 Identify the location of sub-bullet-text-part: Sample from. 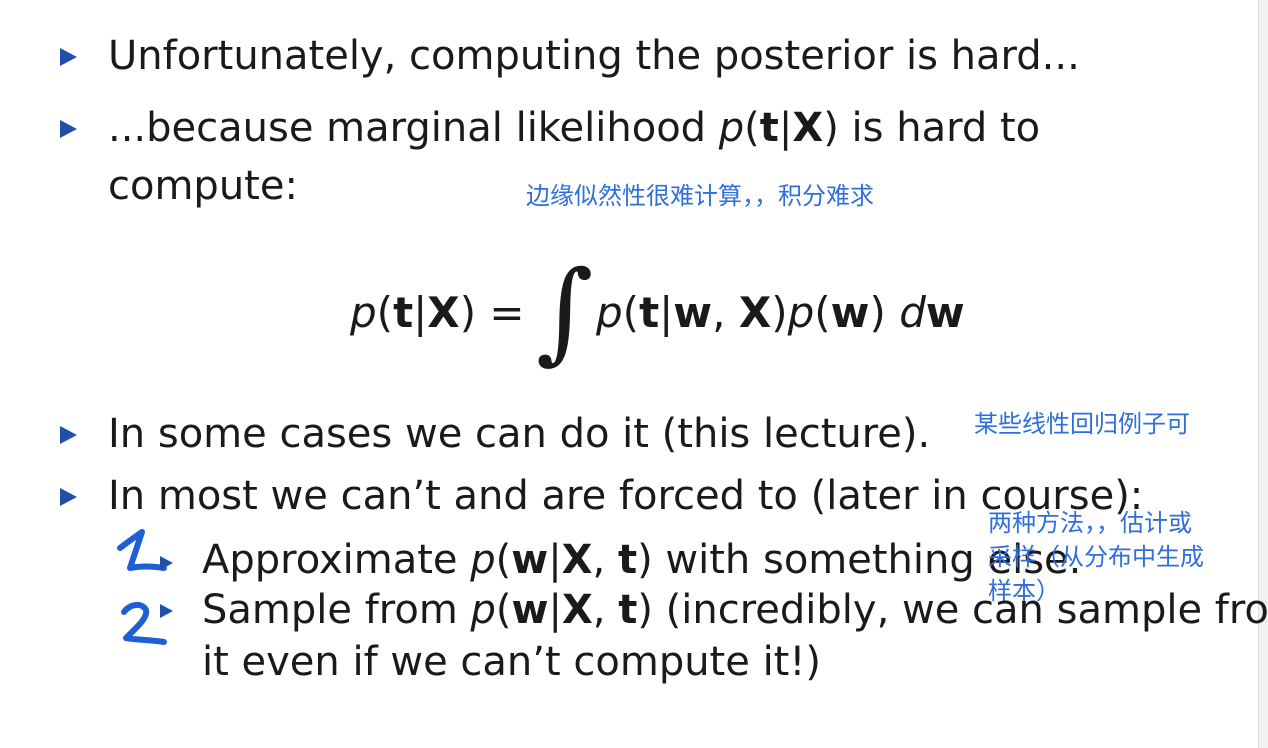
(336, 610).